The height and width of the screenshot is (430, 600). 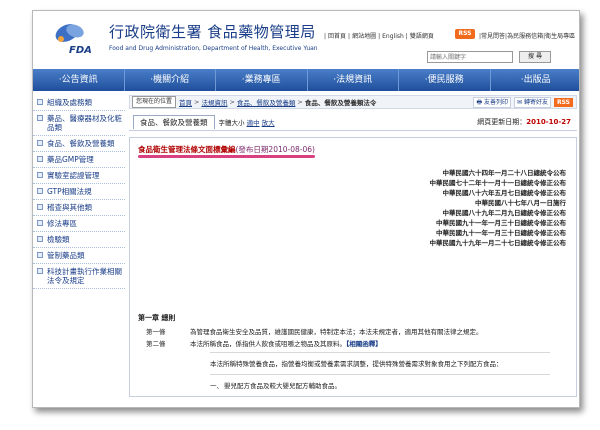 I want to click on sidebar-item-tech-projects: 科技計畫執行作業相關法令及規定, so click(x=79, y=276).